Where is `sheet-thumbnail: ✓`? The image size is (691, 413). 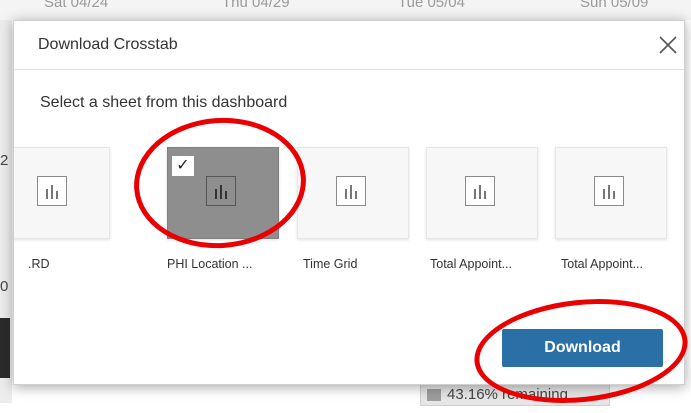
sheet-thumbnail: ✓ is located at coordinates (223, 193).